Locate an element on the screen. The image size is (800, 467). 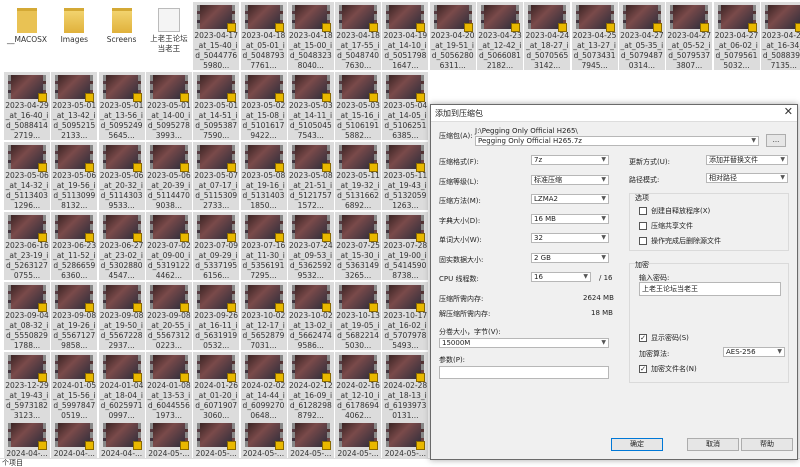
shared-files-checkbox: 压缩共享文件 is located at coordinates (666, 226).